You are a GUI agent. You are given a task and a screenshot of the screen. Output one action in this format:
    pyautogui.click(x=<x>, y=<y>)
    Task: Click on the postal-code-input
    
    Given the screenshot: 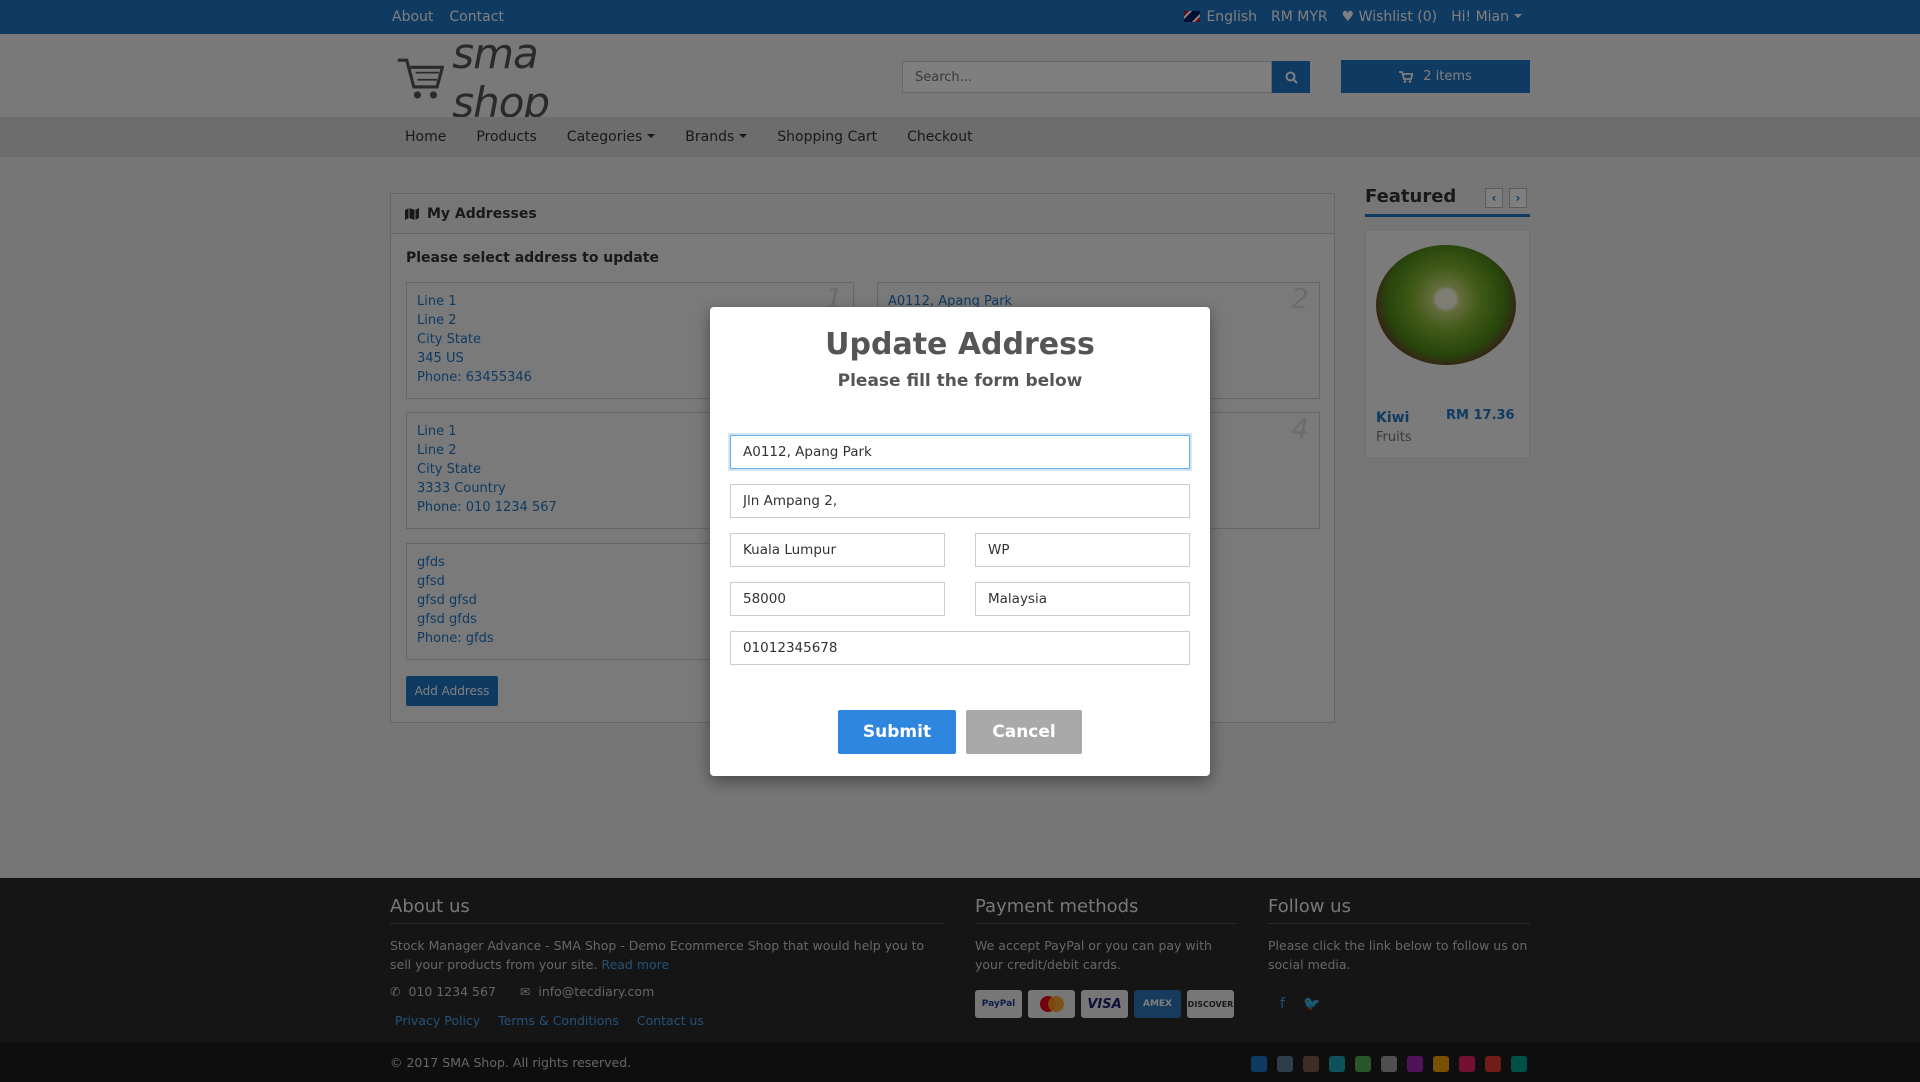 What is the action you would take?
    pyautogui.click(x=837, y=599)
    